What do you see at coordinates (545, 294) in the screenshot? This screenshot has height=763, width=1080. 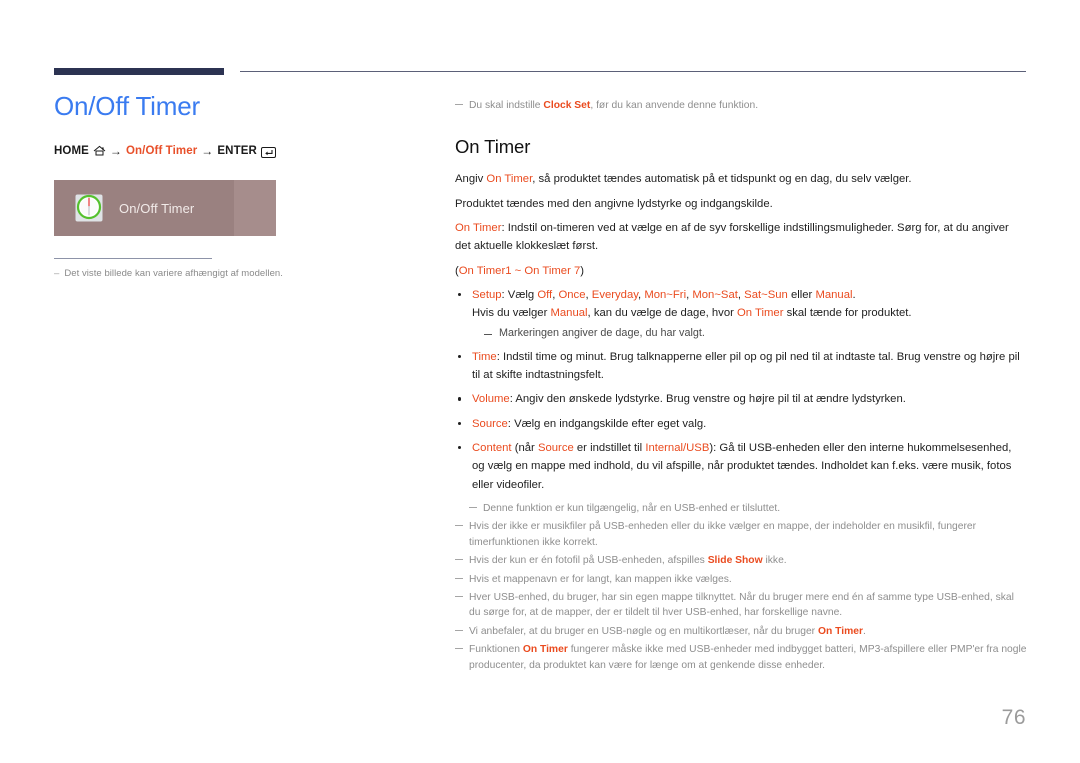 I see `bullet-setup-opt-off: Off` at bounding box center [545, 294].